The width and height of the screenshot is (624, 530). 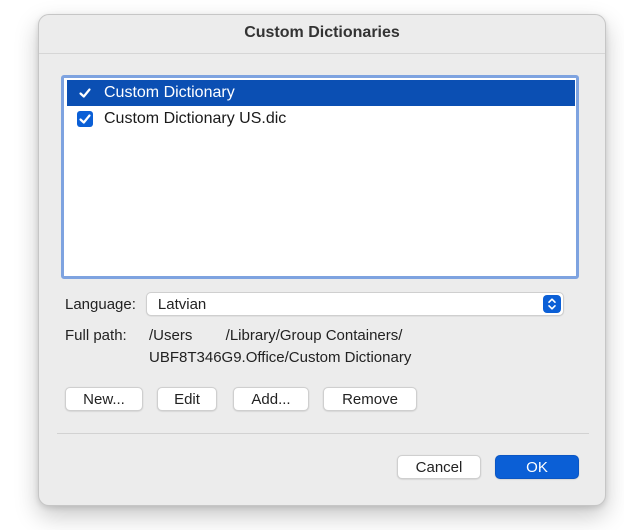 What do you see at coordinates (276, 335) in the screenshot?
I see `full-path-line-1: /Users /Library/Group Containers/` at bounding box center [276, 335].